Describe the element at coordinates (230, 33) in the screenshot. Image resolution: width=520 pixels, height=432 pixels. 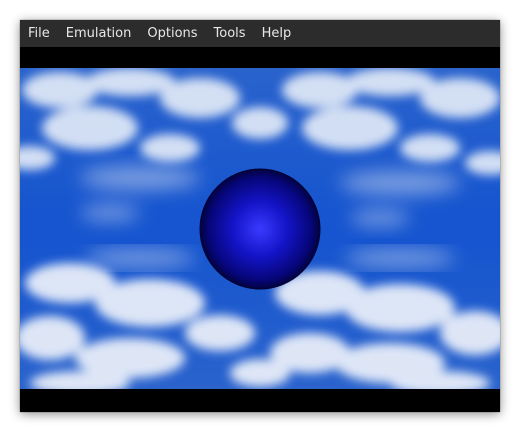
I see `menu-tools: Tools` at that location.